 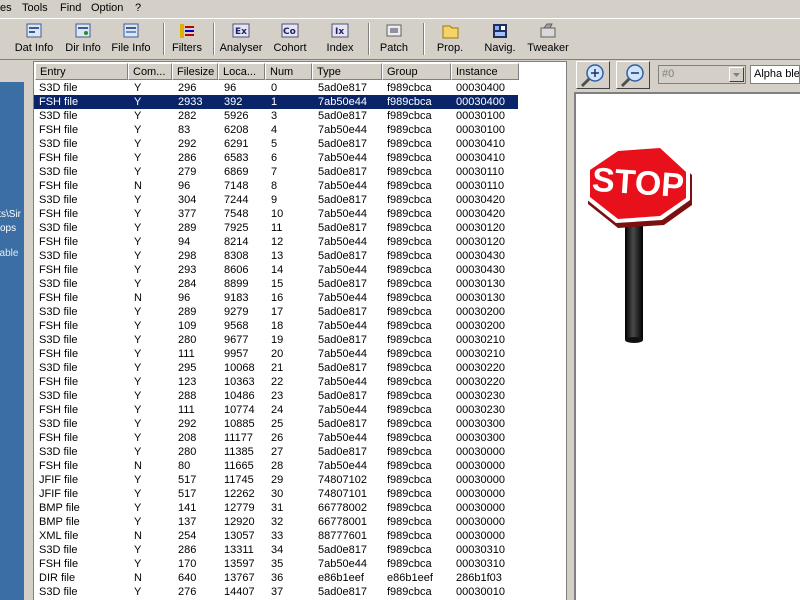 What do you see at coordinates (702, 74) in the screenshot?
I see `image-index-combo: #0` at bounding box center [702, 74].